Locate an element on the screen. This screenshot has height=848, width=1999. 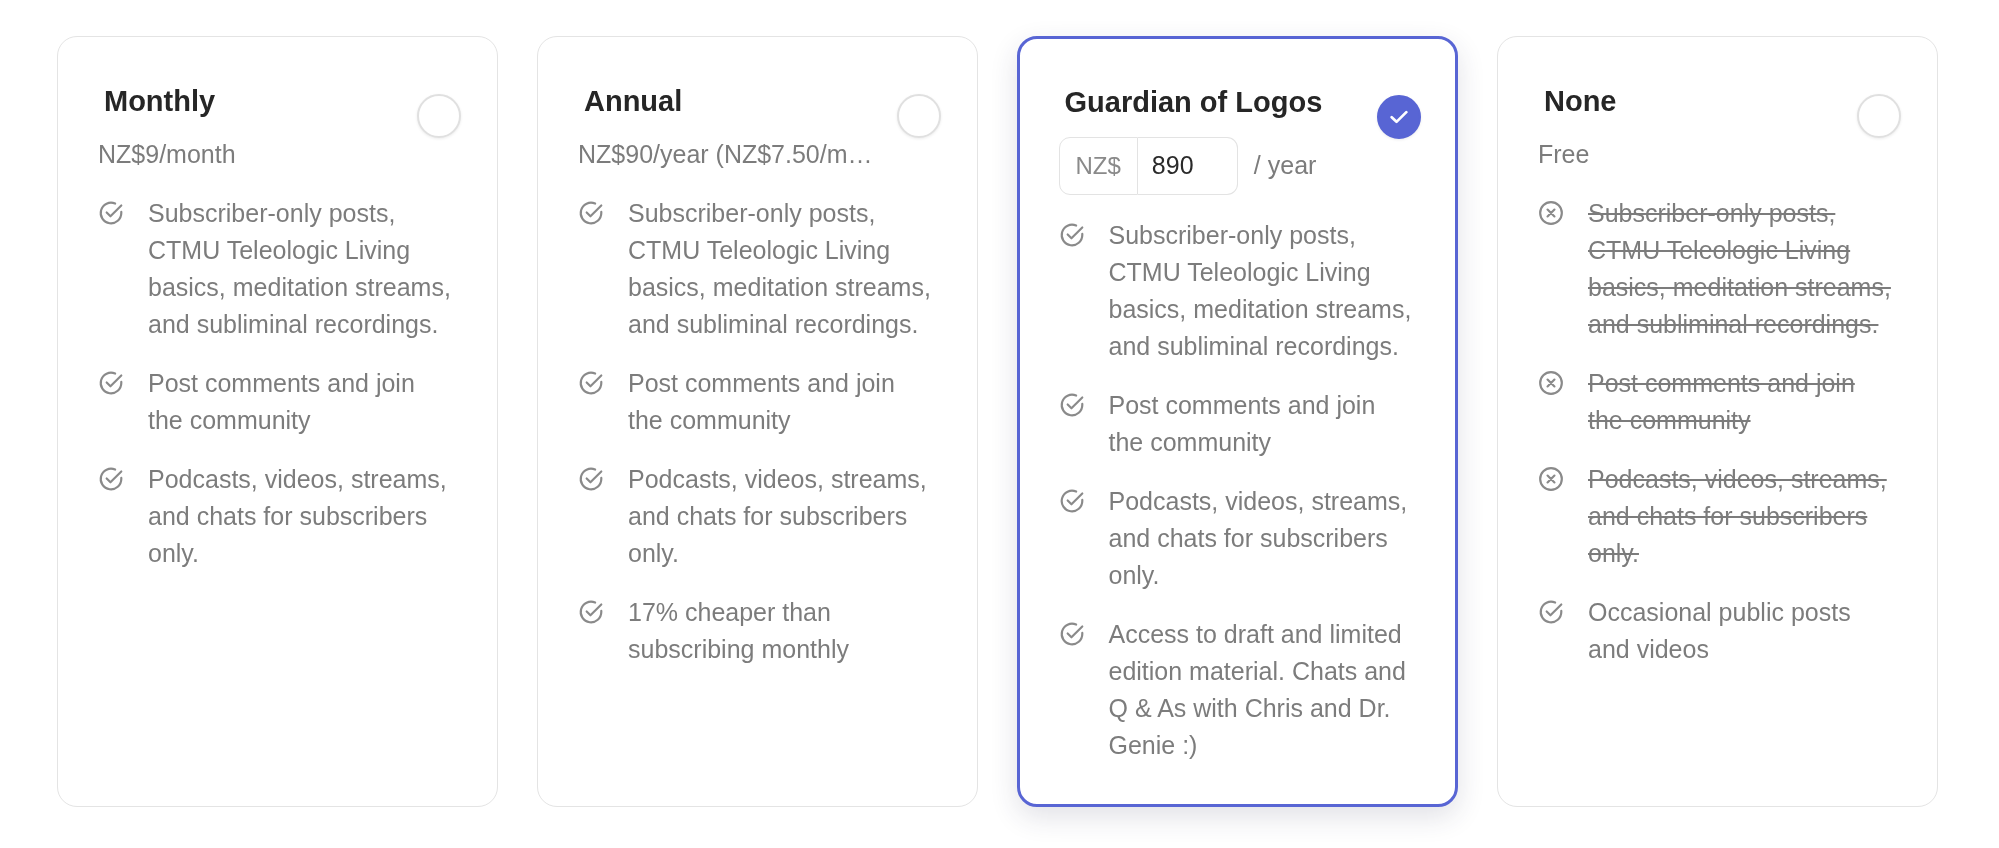
plan-name: None is located at coordinates (1580, 101).